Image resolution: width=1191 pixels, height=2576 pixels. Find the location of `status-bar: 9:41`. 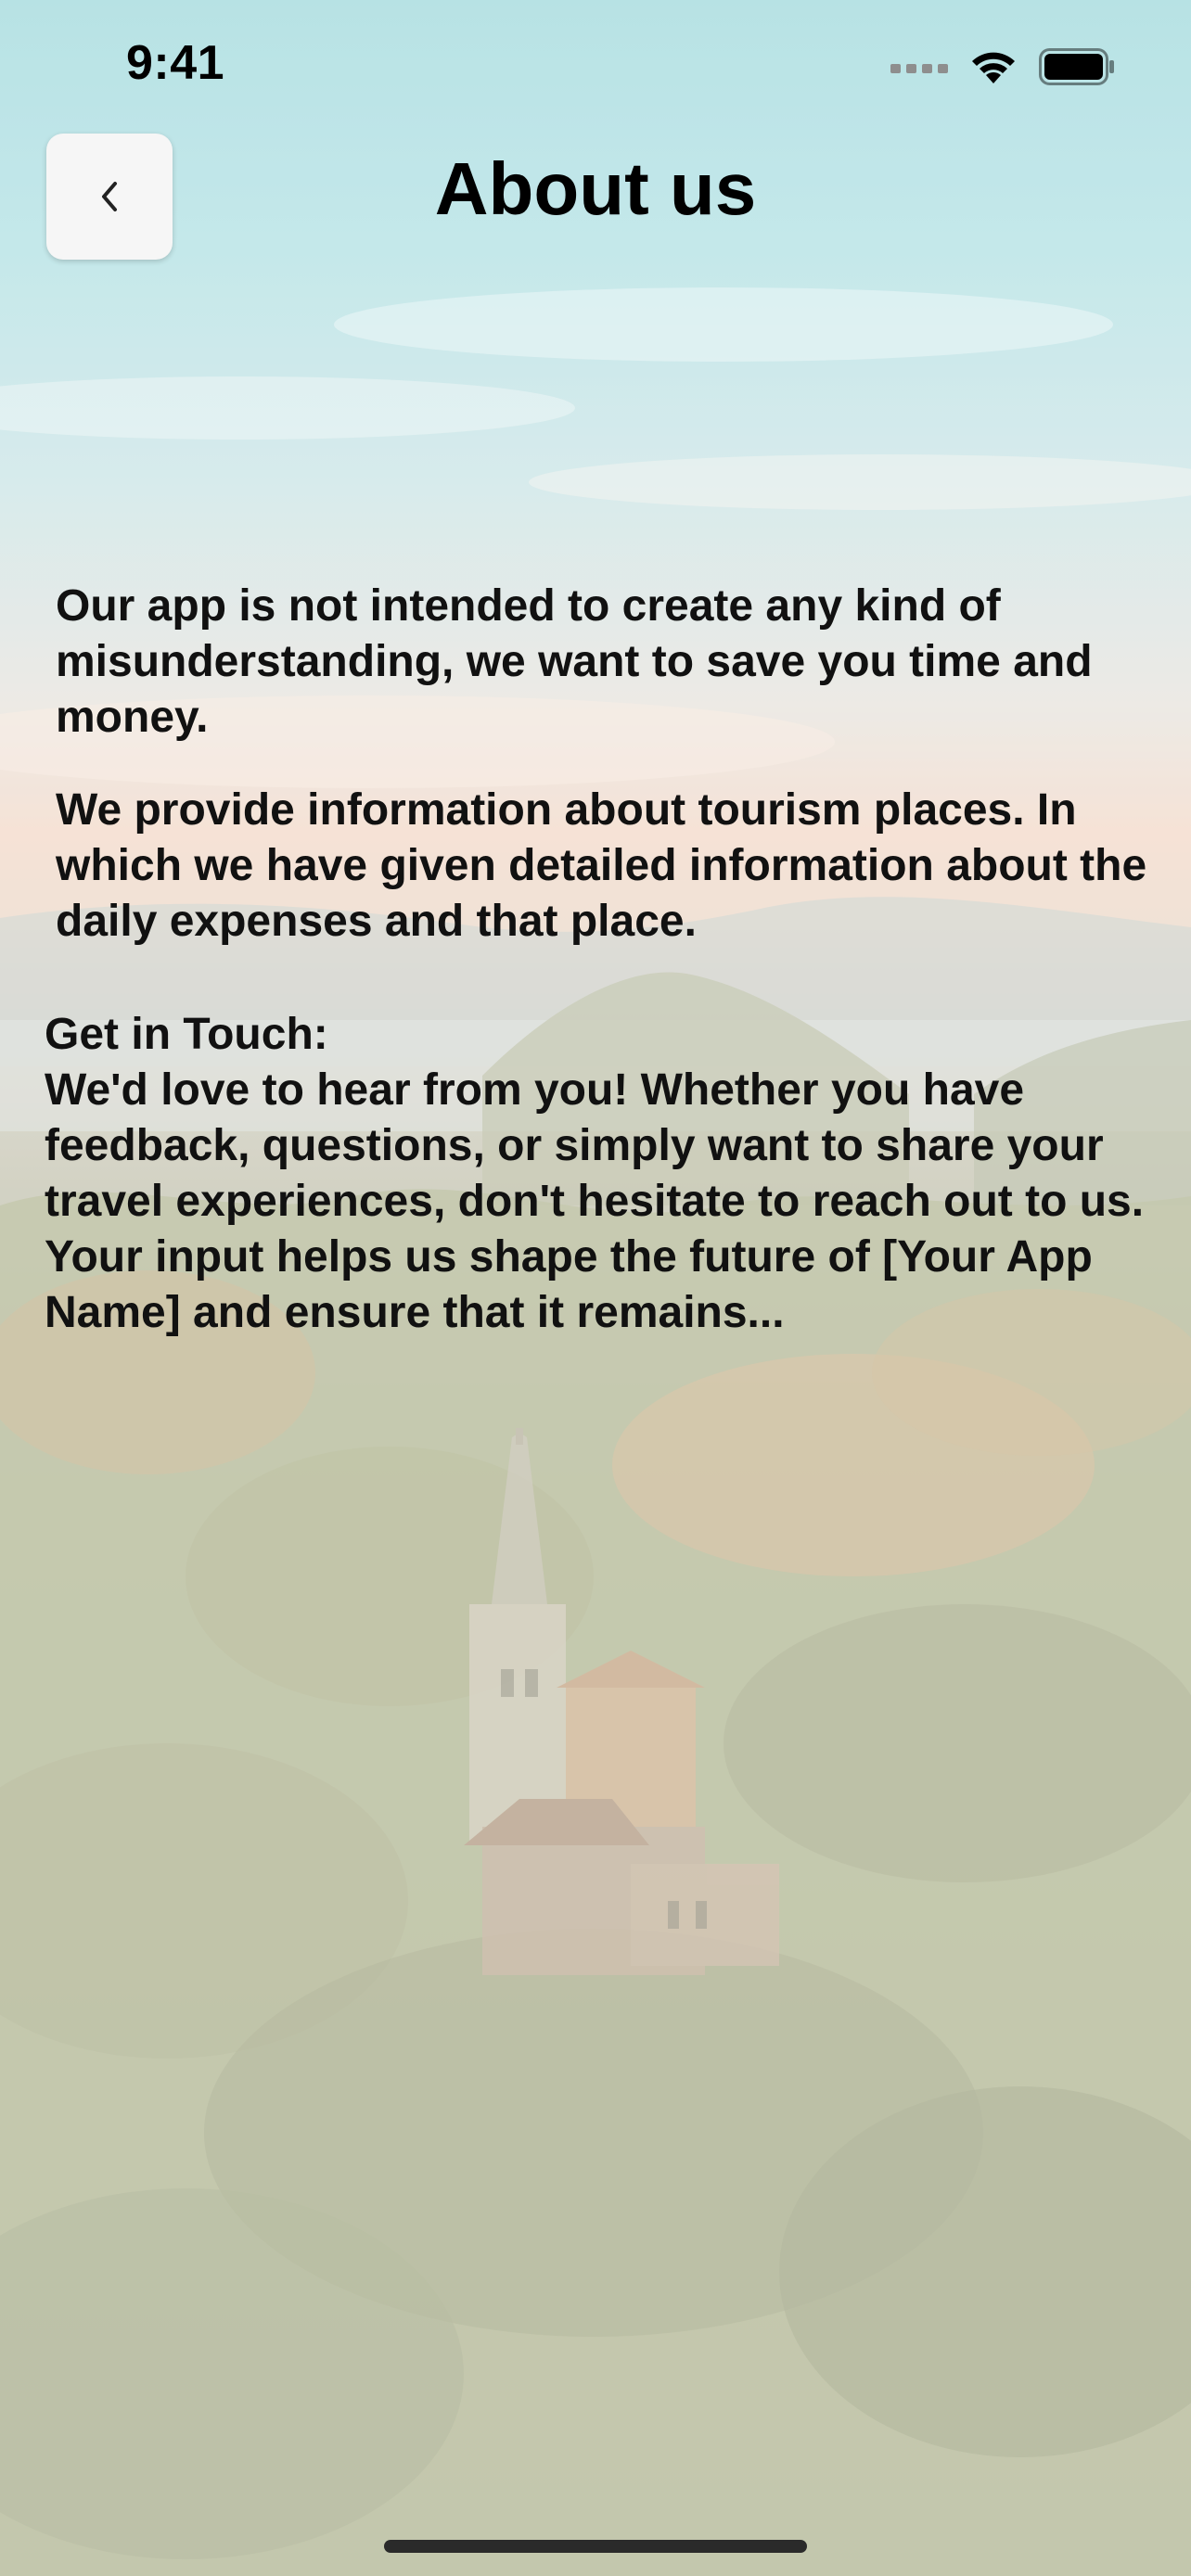

status-bar: 9:41 is located at coordinates (595, 65).